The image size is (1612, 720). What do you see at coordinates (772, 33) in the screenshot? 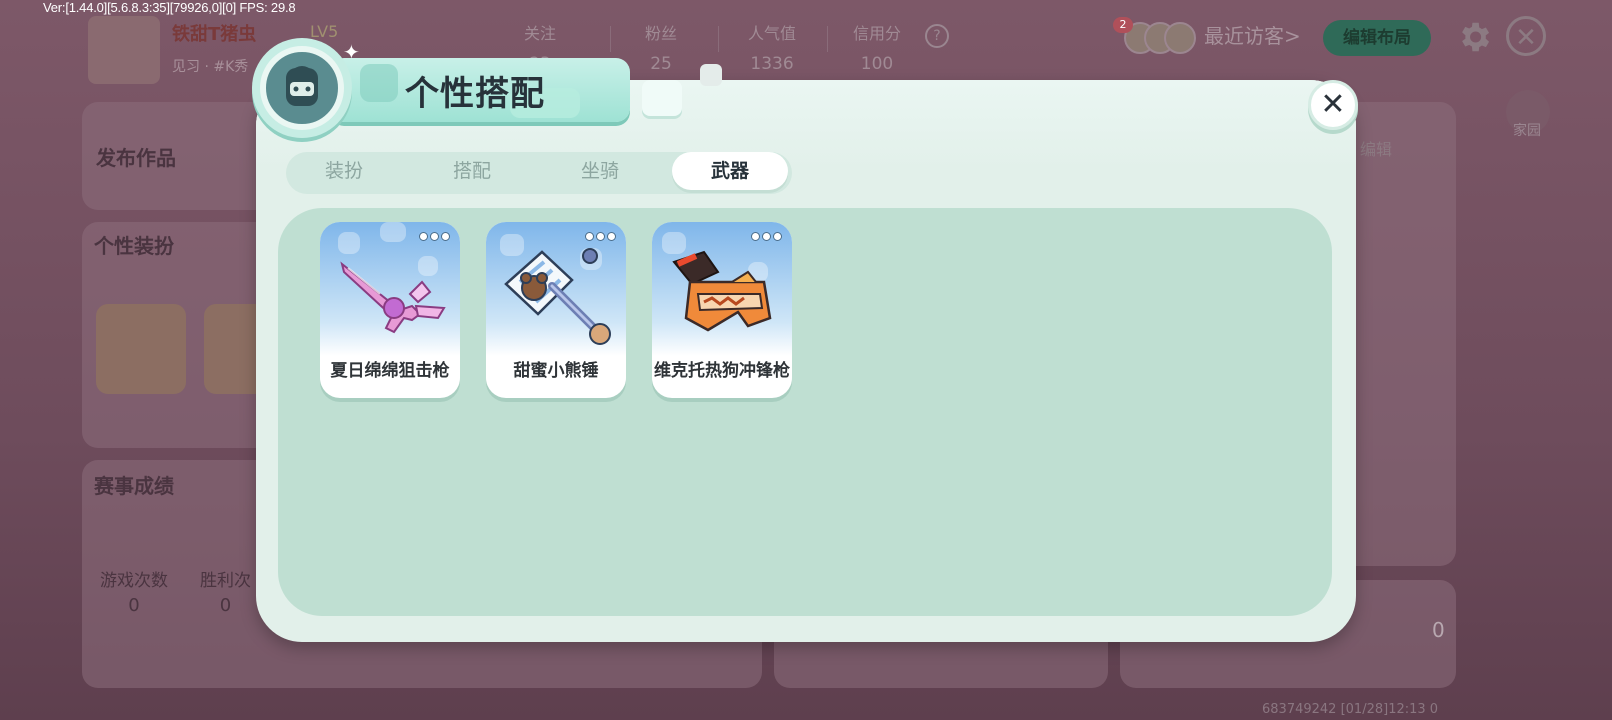
I see `stat-label: 人气值` at bounding box center [772, 33].